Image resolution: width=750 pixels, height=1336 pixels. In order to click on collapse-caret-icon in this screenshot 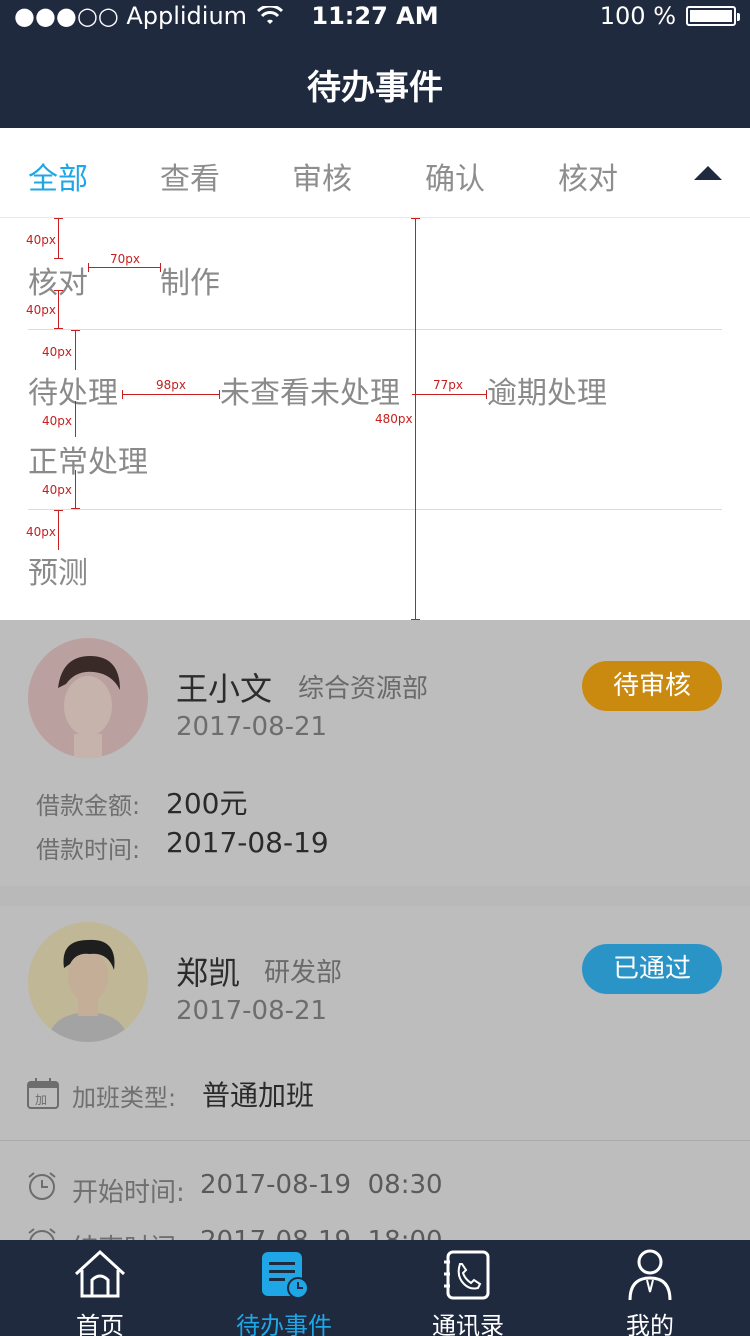, I will do `click(708, 173)`.